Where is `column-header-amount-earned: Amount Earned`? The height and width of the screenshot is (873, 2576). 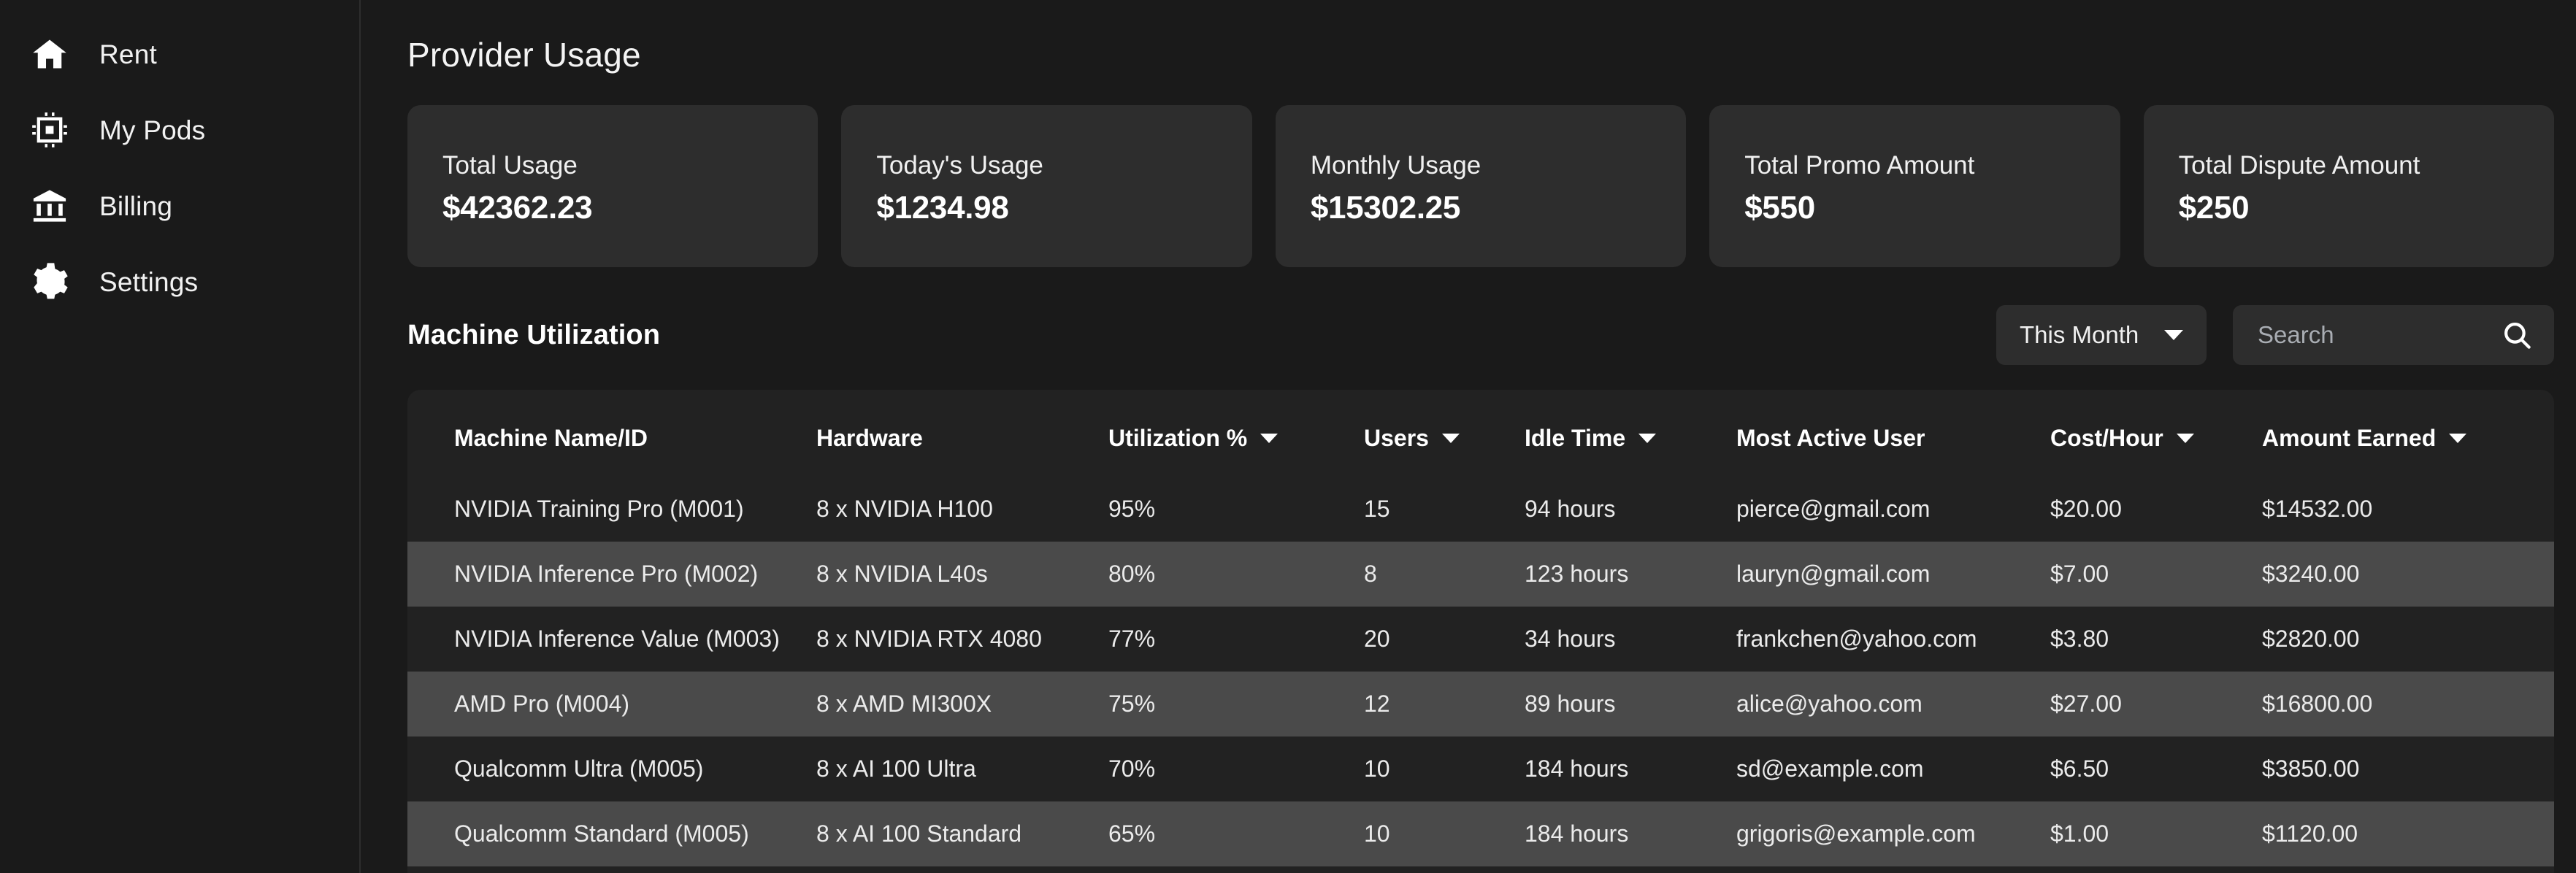
column-header-amount-earned: Amount Earned is located at coordinates (2408, 433).